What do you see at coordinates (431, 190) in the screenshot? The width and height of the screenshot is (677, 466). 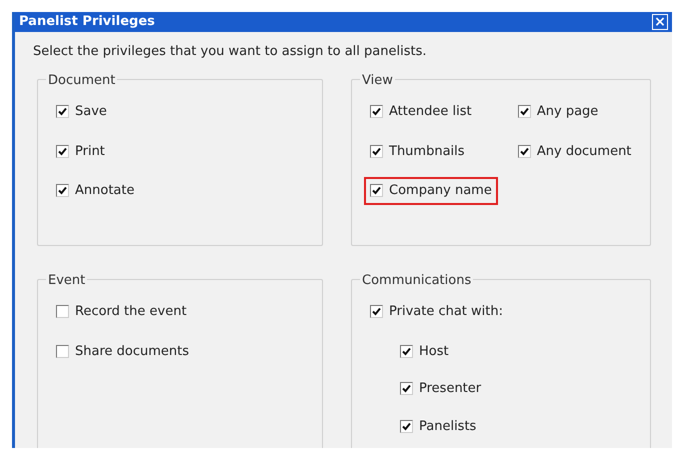 I see `checkbox-option: Company name` at bounding box center [431, 190].